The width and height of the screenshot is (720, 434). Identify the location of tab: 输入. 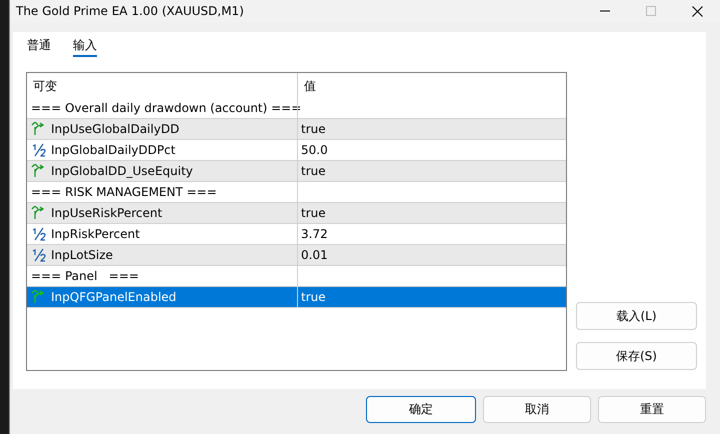
(85, 46).